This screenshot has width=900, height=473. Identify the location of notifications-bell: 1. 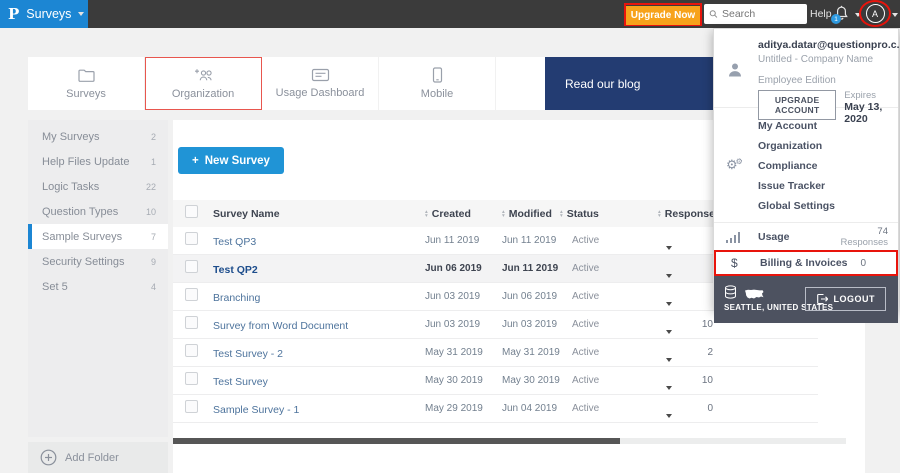
(841, 14).